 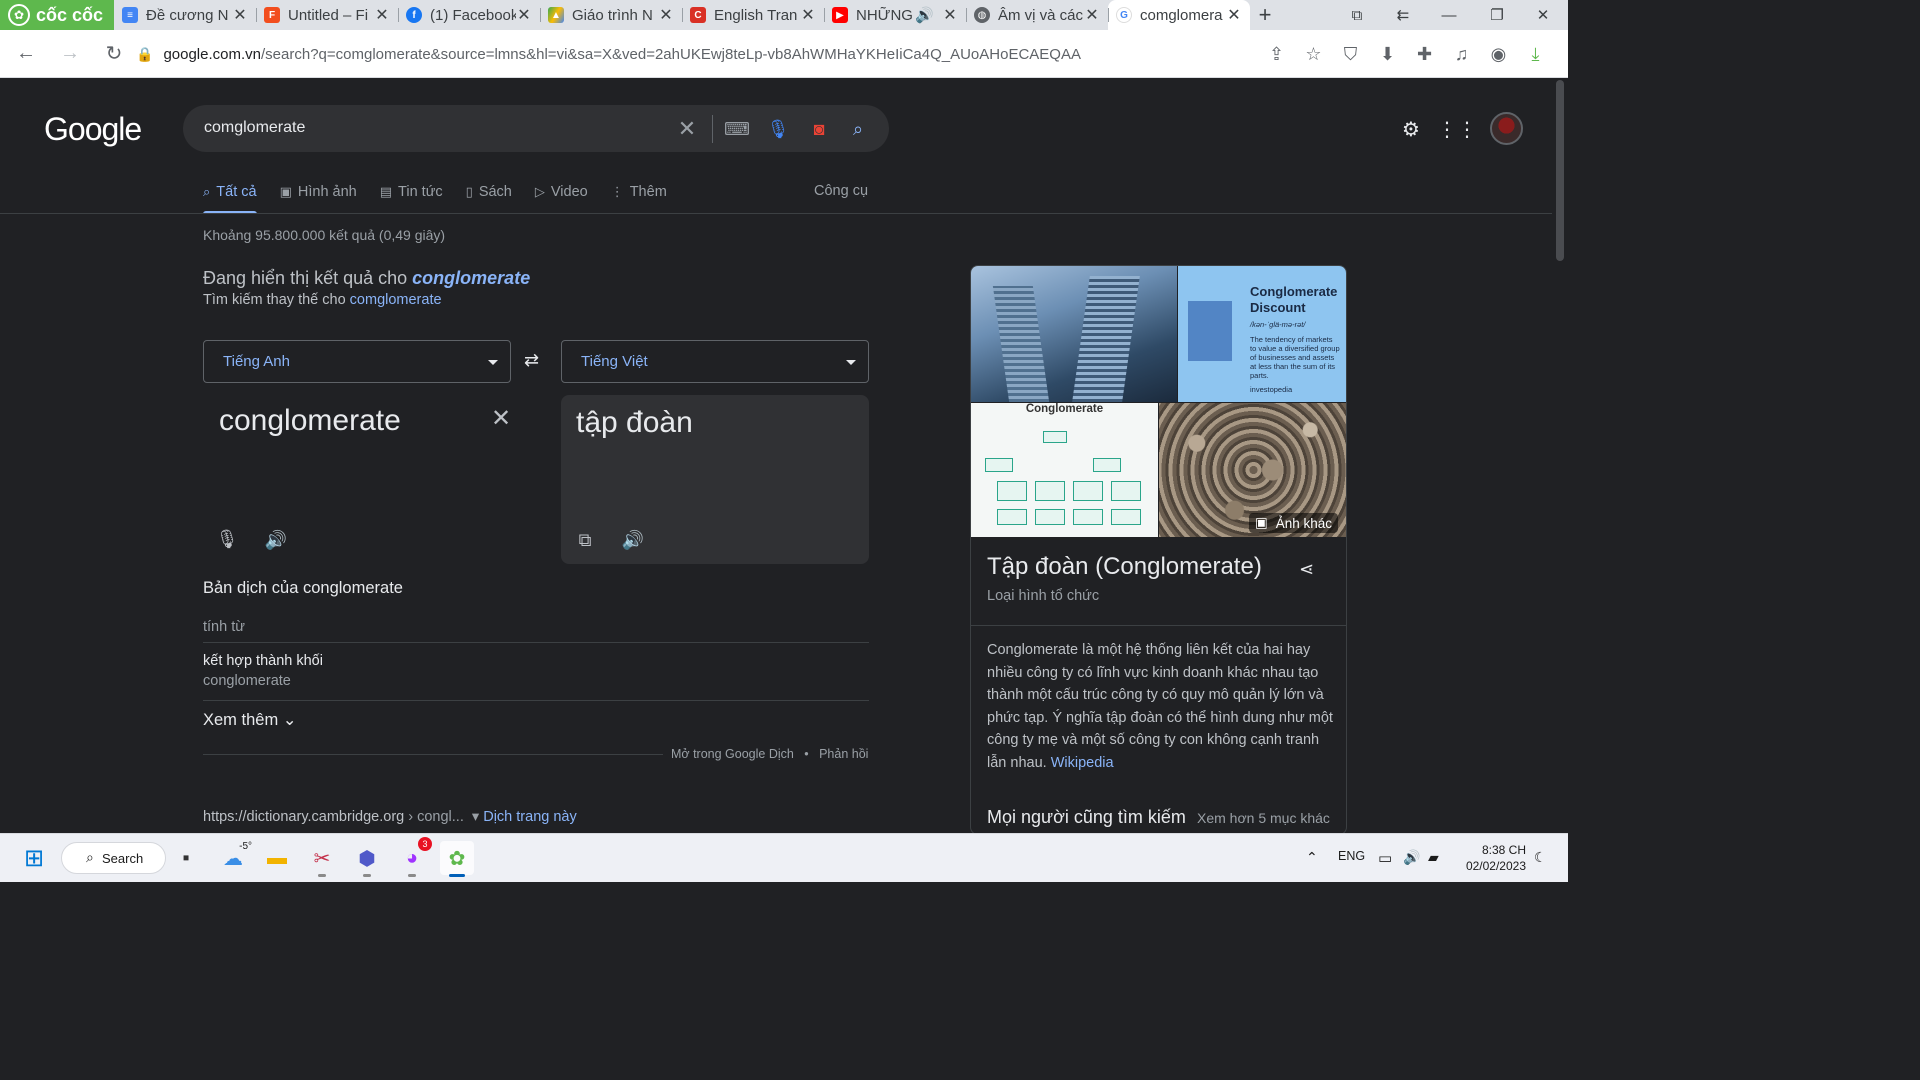 What do you see at coordinates (1357, 15) in the screenshot?
I see `tab-search-icon: ⧉` at bounding box center [1357, 15].